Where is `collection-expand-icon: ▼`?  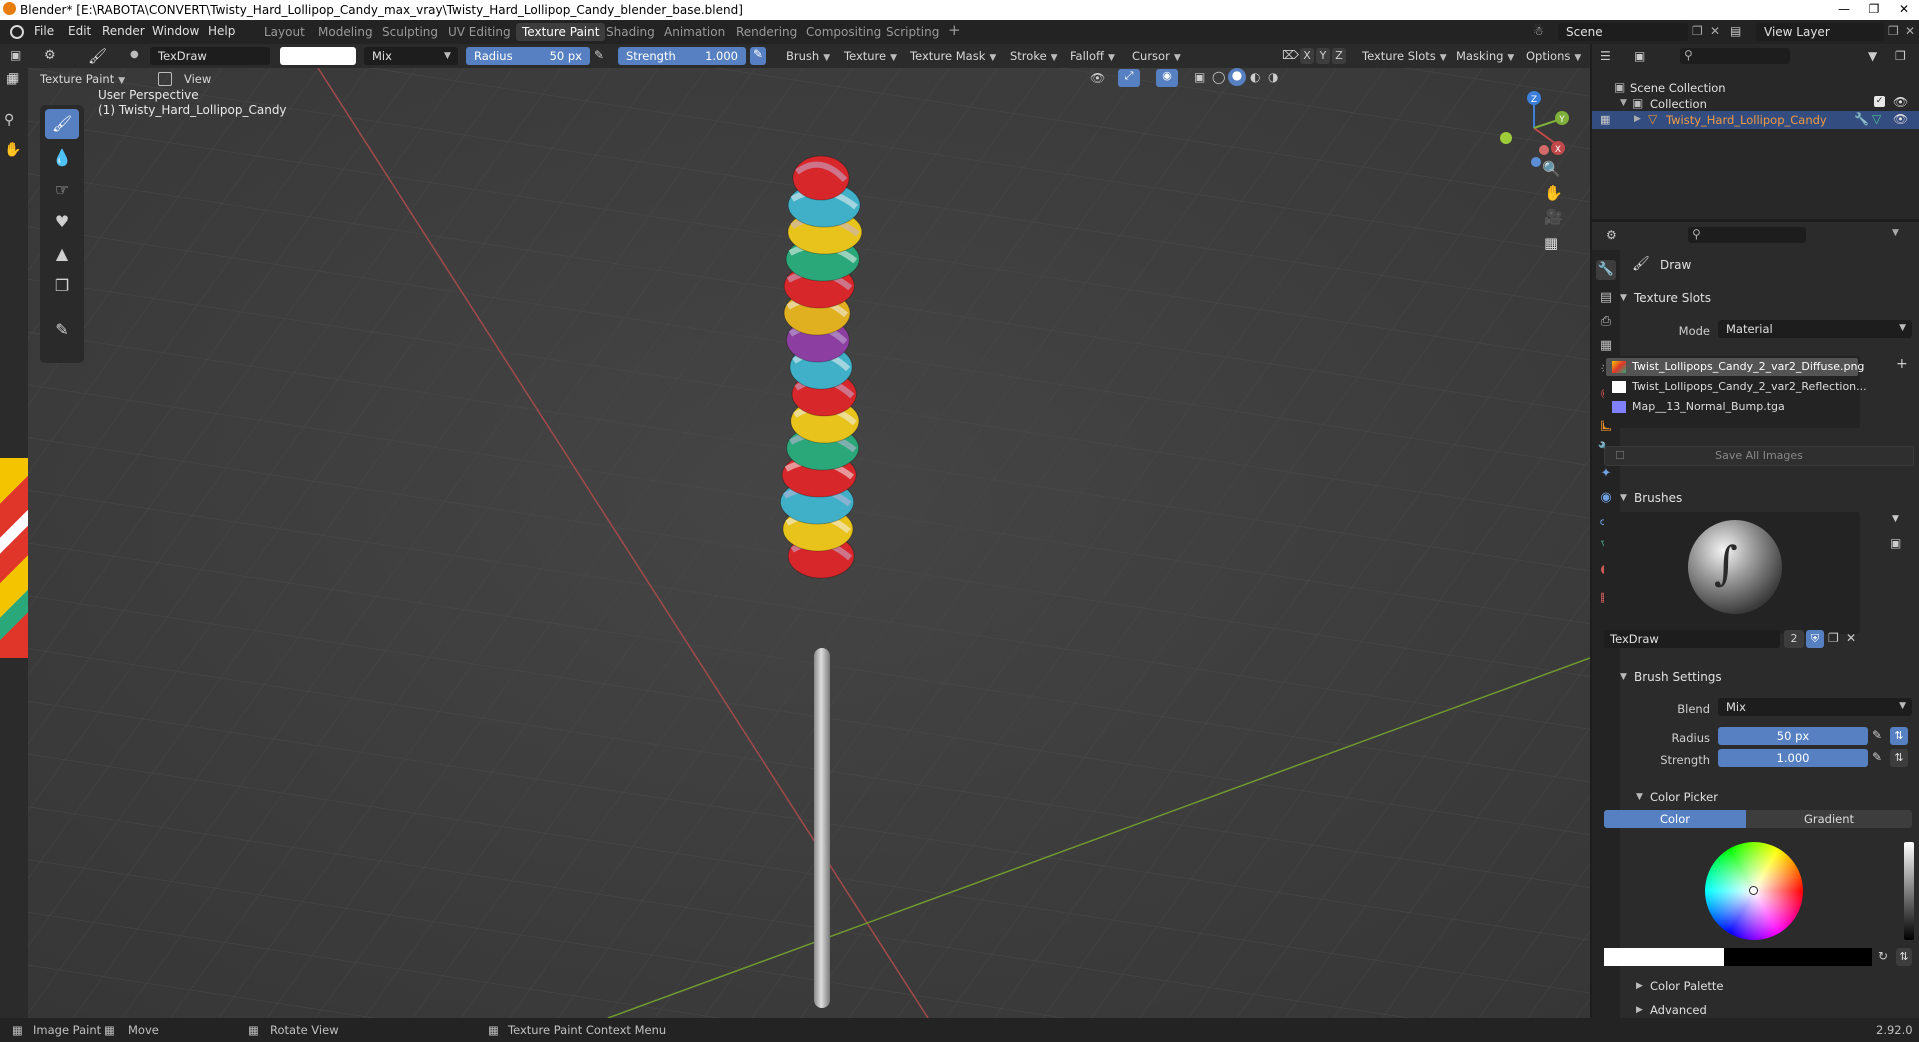
collection-expand-icon: ▼ is located at coordinates (1623, 103).